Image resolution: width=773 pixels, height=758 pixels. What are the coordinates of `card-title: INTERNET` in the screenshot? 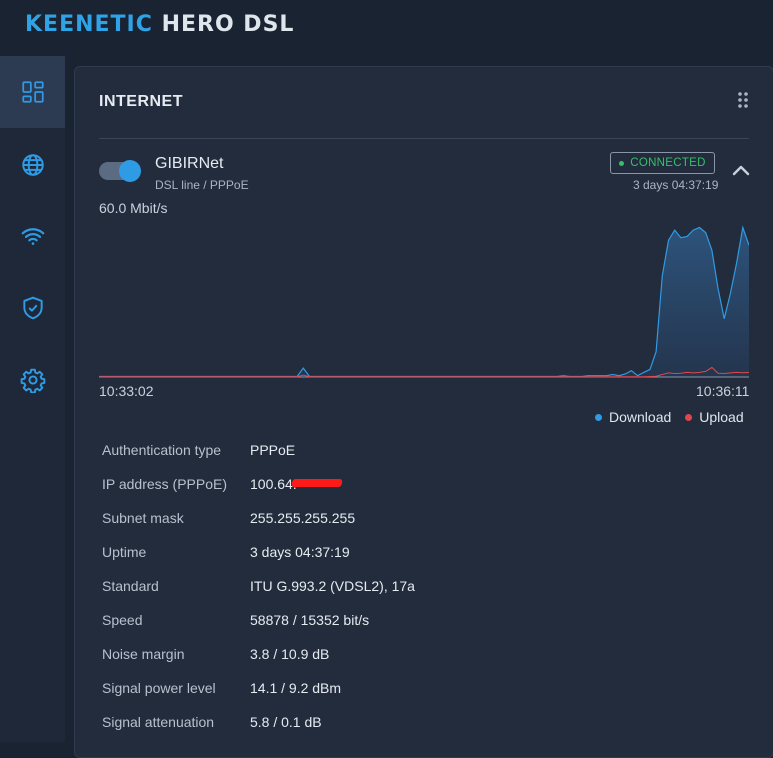 It's located at (141, 101).